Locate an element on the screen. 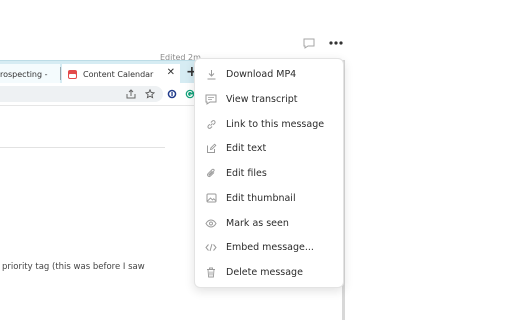 This screenshot has height=320, width=512. menu-item-label: Delete message is located at coordinates (264, 272).